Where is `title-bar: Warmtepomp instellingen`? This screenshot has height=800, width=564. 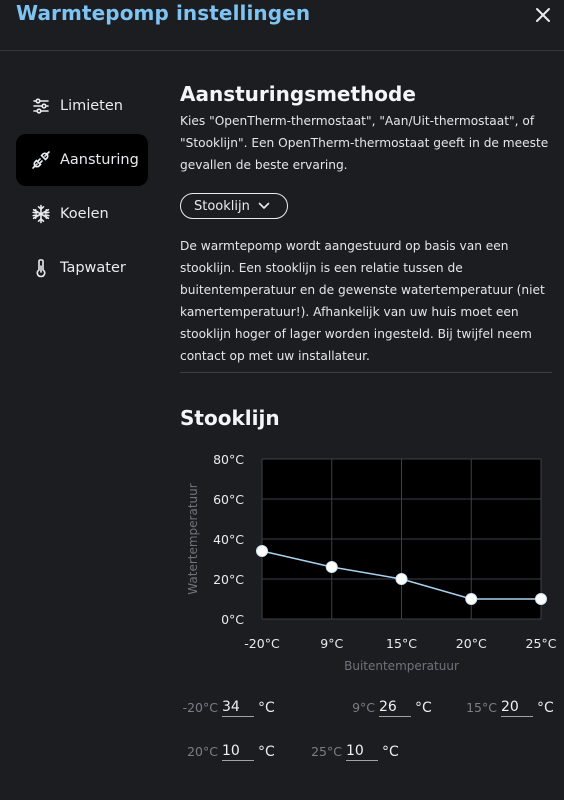 title-bar: Warmtepomp instellingen is located at coordinates (282, 25).